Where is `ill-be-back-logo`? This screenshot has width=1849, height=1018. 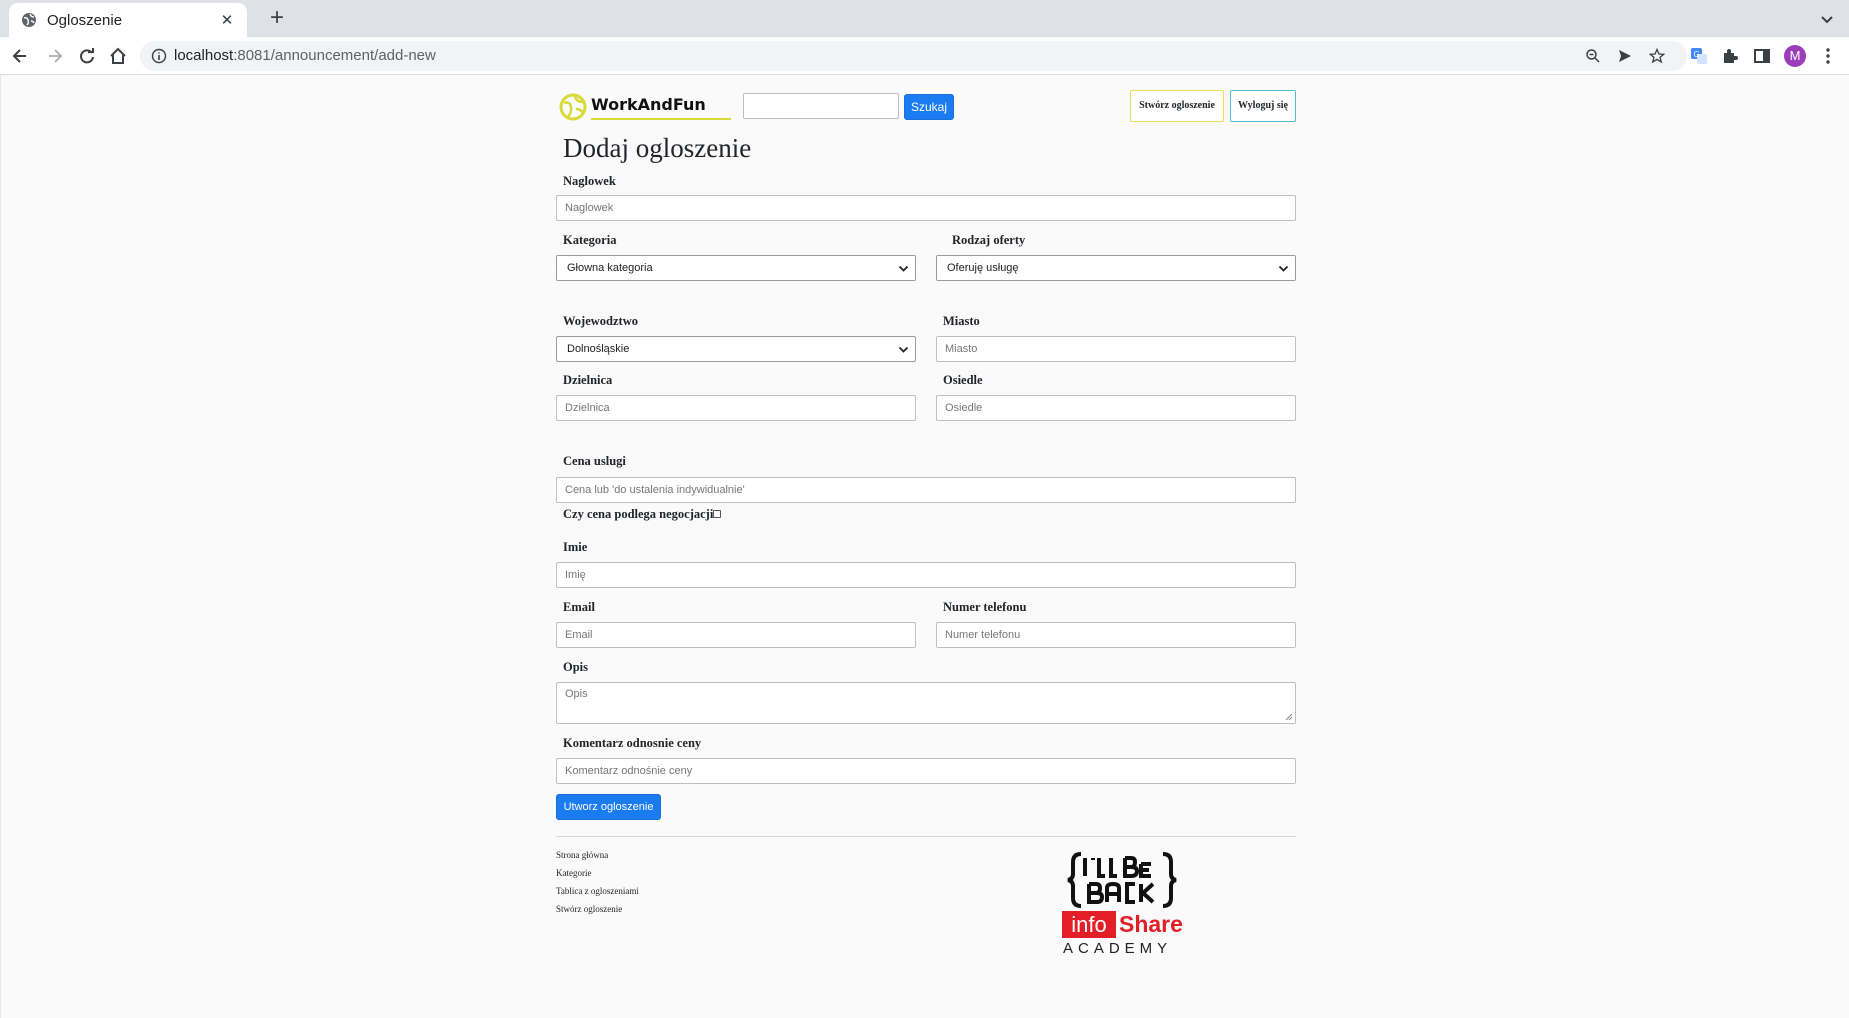
ill-be-back-logo is located at coordinates (1122, 880).